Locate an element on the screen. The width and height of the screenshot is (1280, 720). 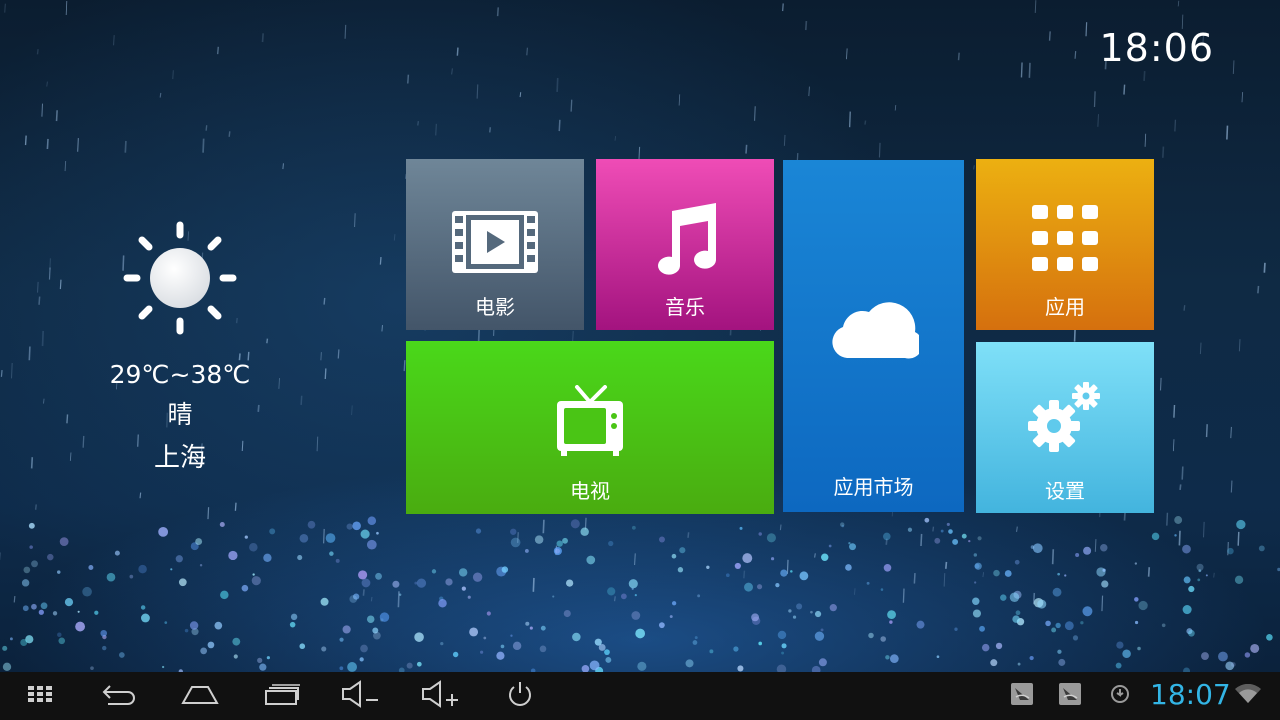
app-drawer-button is located at coordinates (40, 696).